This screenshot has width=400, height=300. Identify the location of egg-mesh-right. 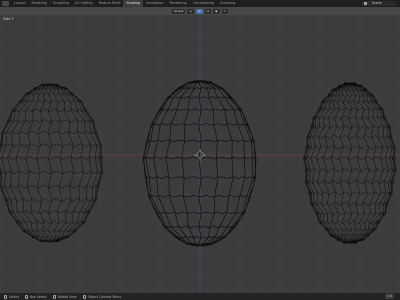
(349, 163).